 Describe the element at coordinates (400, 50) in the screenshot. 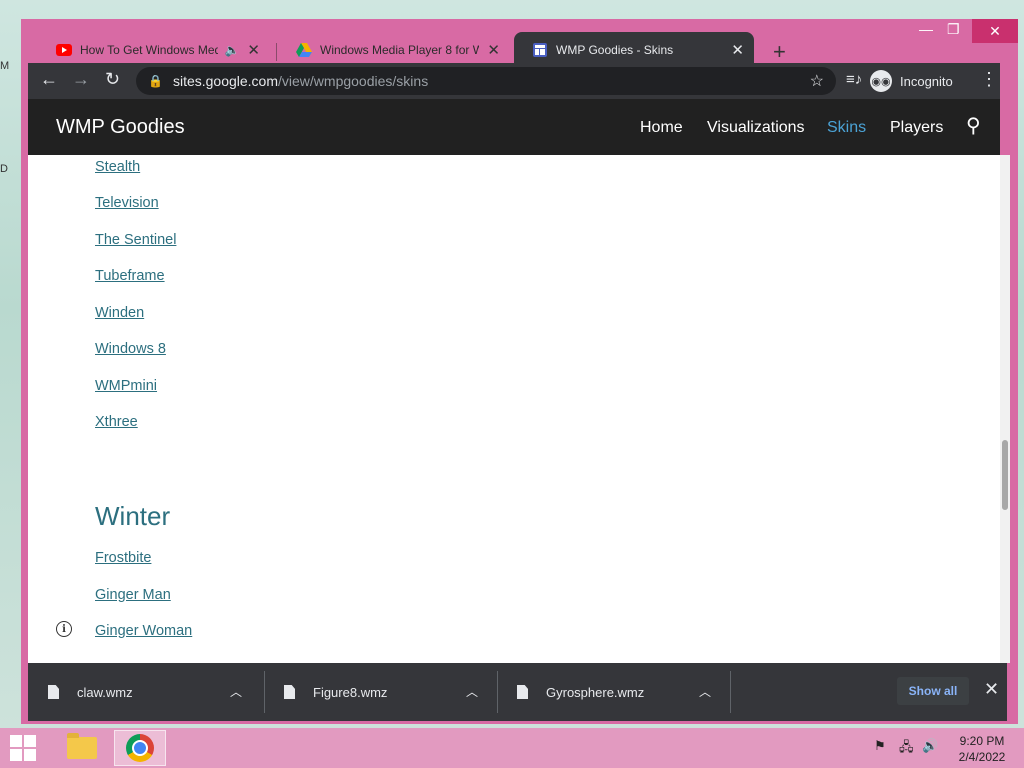

I see `tab-title: Windows Media Player 8 for Win` at that location.